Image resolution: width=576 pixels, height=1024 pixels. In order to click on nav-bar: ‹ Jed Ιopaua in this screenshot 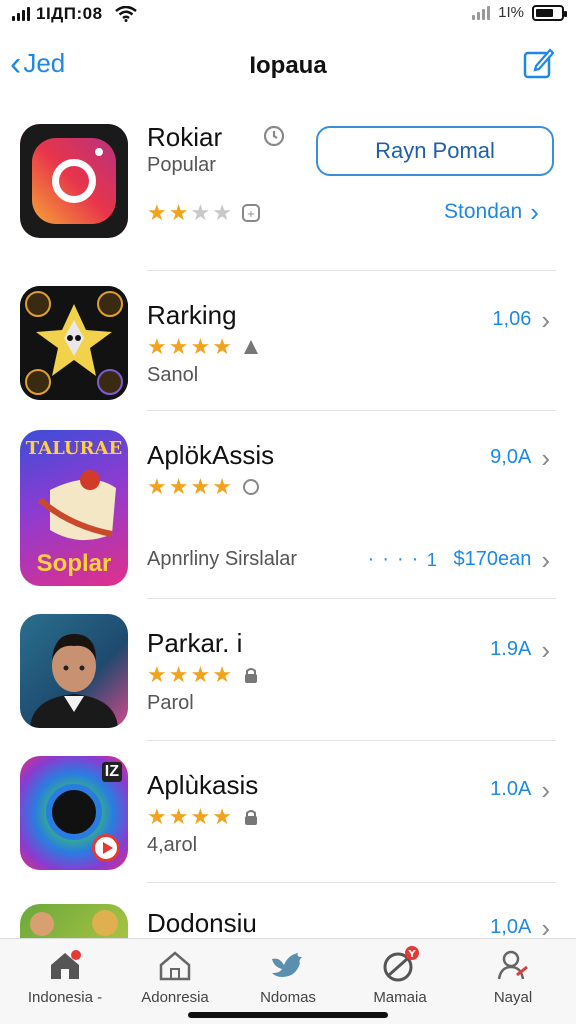, I will do `click(288, 66)`.